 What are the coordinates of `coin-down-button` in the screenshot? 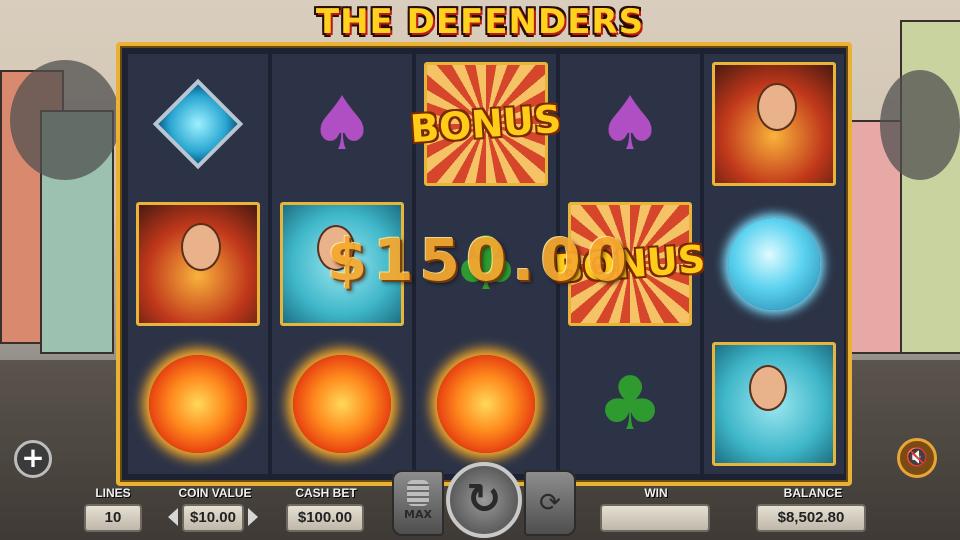 It's located at (173, 517).